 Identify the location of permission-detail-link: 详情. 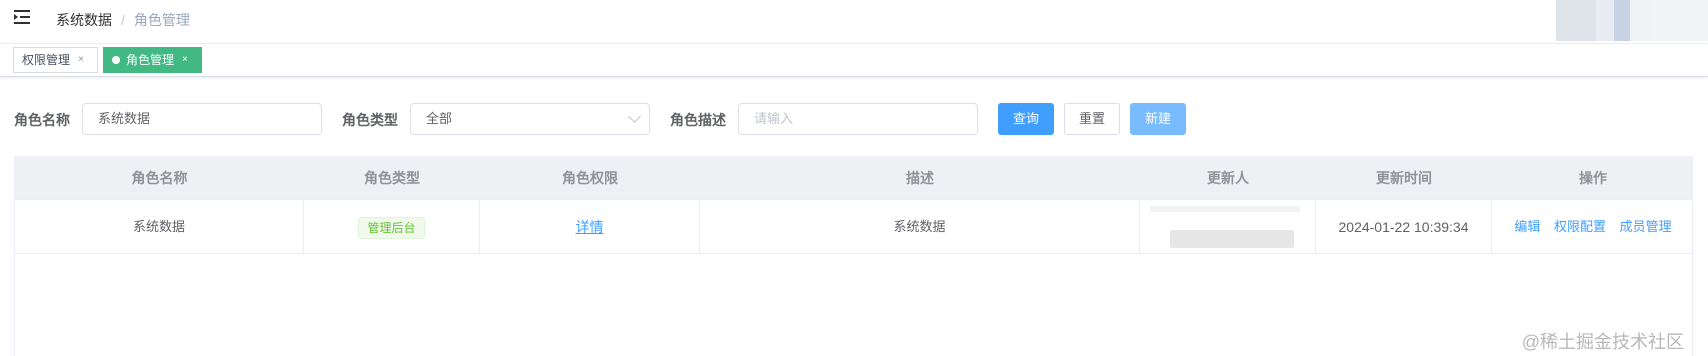
(590, 227).